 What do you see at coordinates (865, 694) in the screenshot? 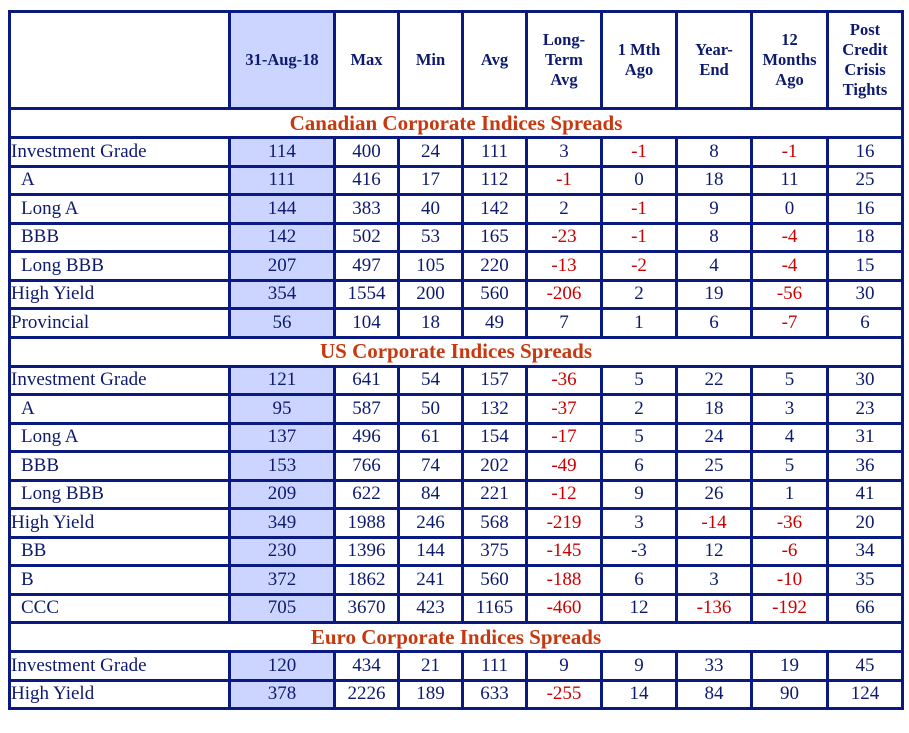
I see `post-credit-crisis-tights-cell: 124` at bounding box center [865, 694].